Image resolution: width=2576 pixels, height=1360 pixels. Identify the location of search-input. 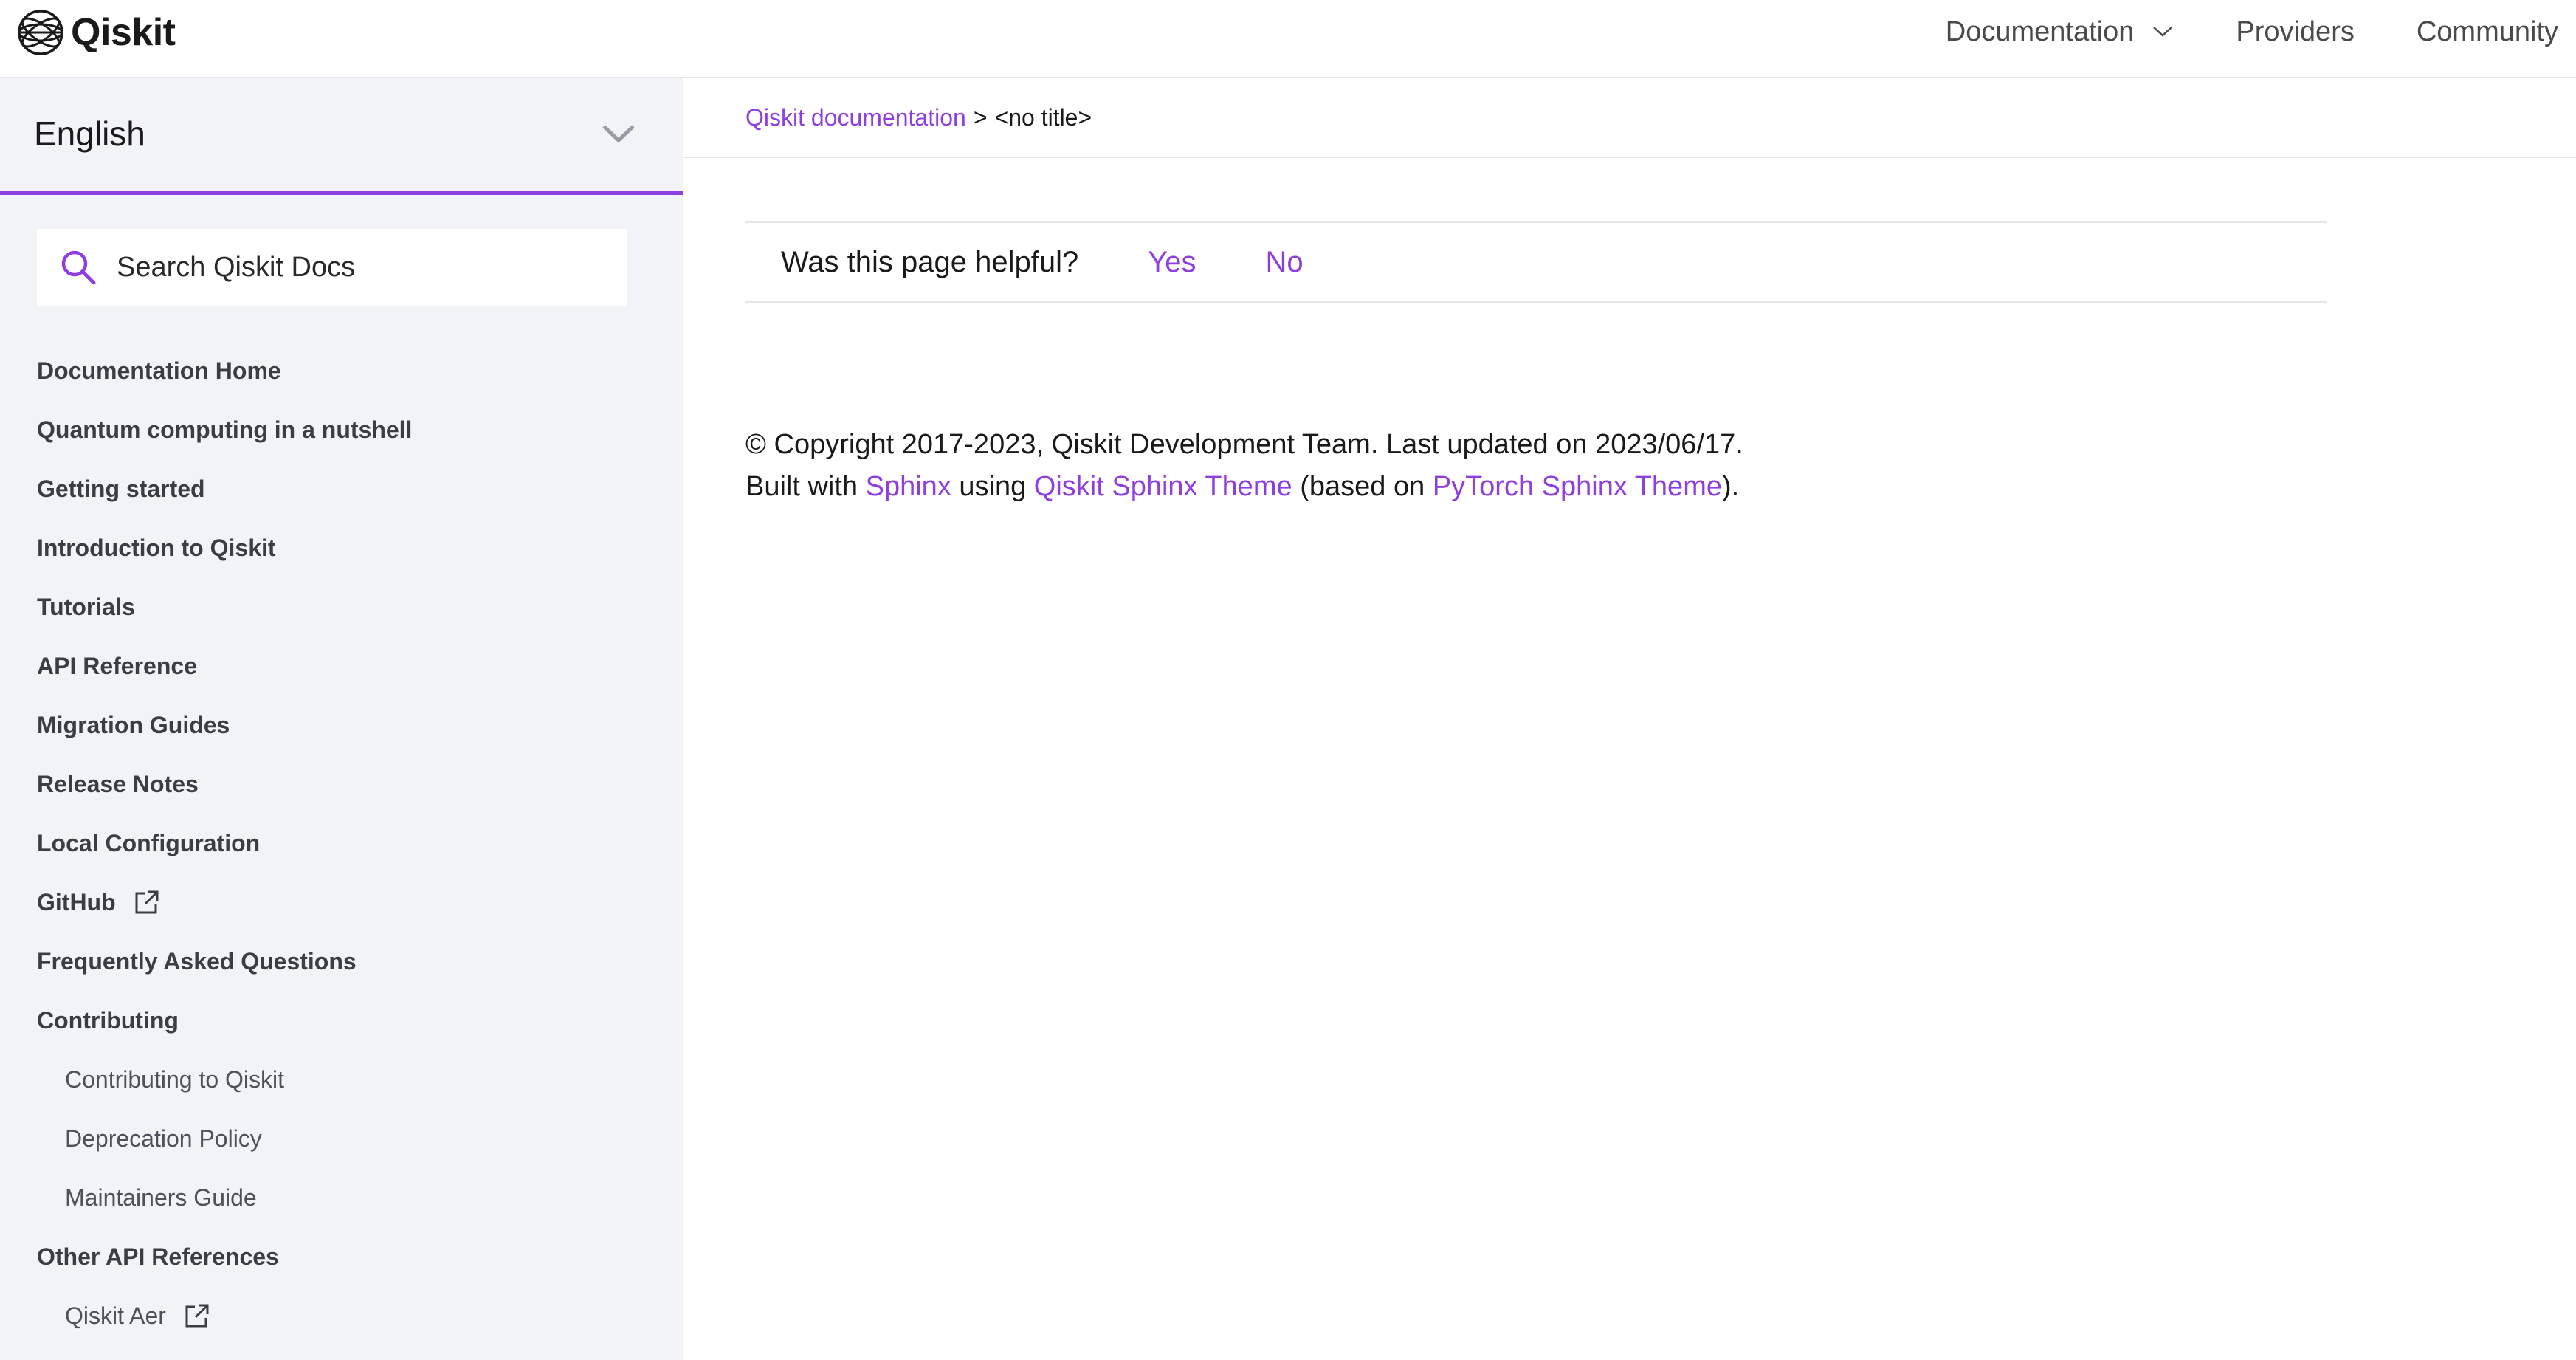
(368, 267).